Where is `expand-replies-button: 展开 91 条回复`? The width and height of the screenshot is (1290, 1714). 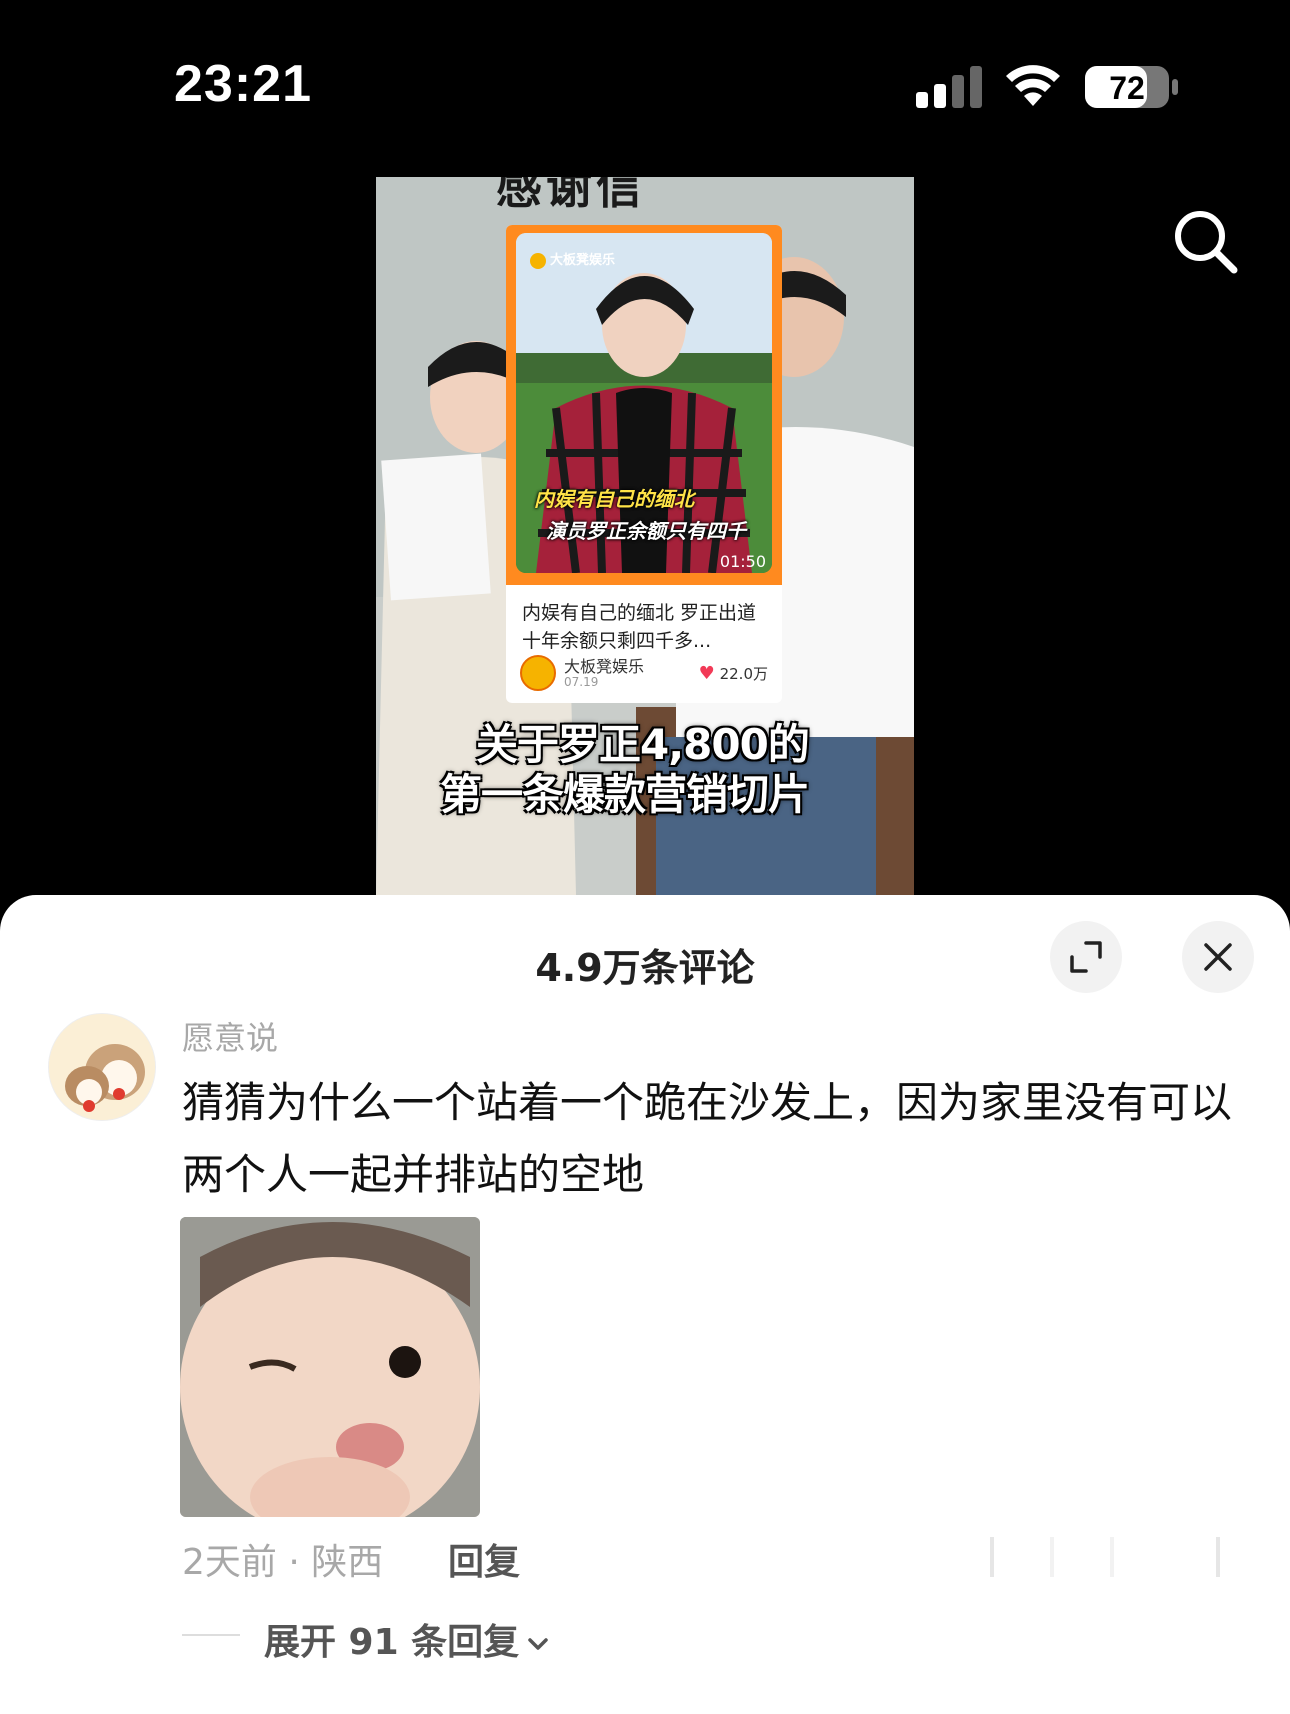 expand-replies-button: 展开 91 条回复 is located at coordinates (407, 1639).